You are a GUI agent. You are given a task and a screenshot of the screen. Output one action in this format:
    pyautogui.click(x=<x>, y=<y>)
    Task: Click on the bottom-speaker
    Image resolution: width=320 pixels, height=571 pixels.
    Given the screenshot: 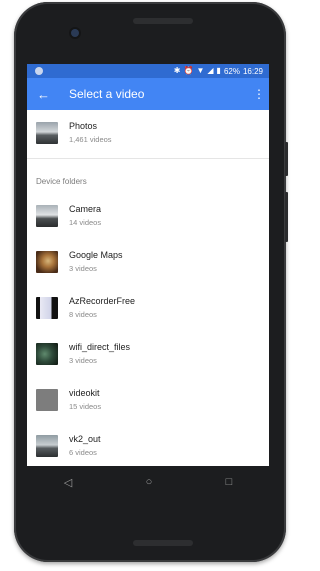 What is the action you would take?
    pyautogui.click(x=163, y=543)
    